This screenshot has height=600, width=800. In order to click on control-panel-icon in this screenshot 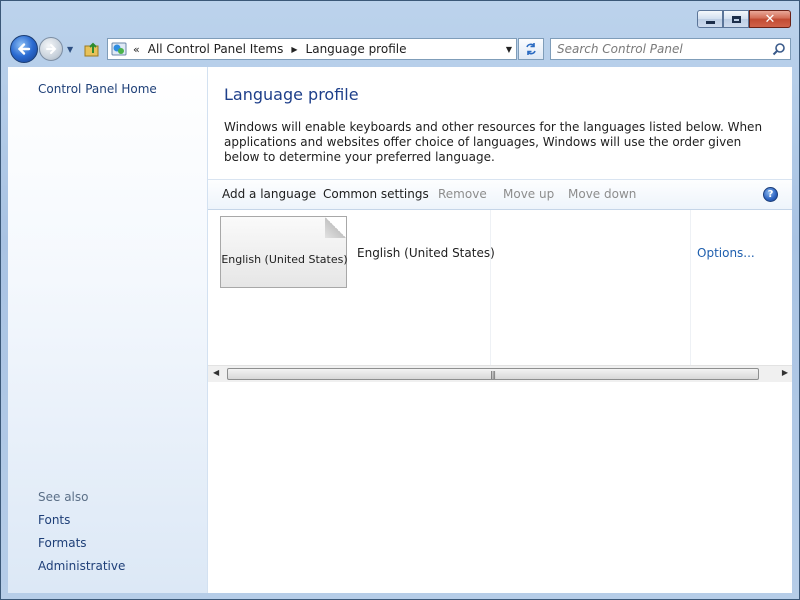, I will do `click(119, 49)`.